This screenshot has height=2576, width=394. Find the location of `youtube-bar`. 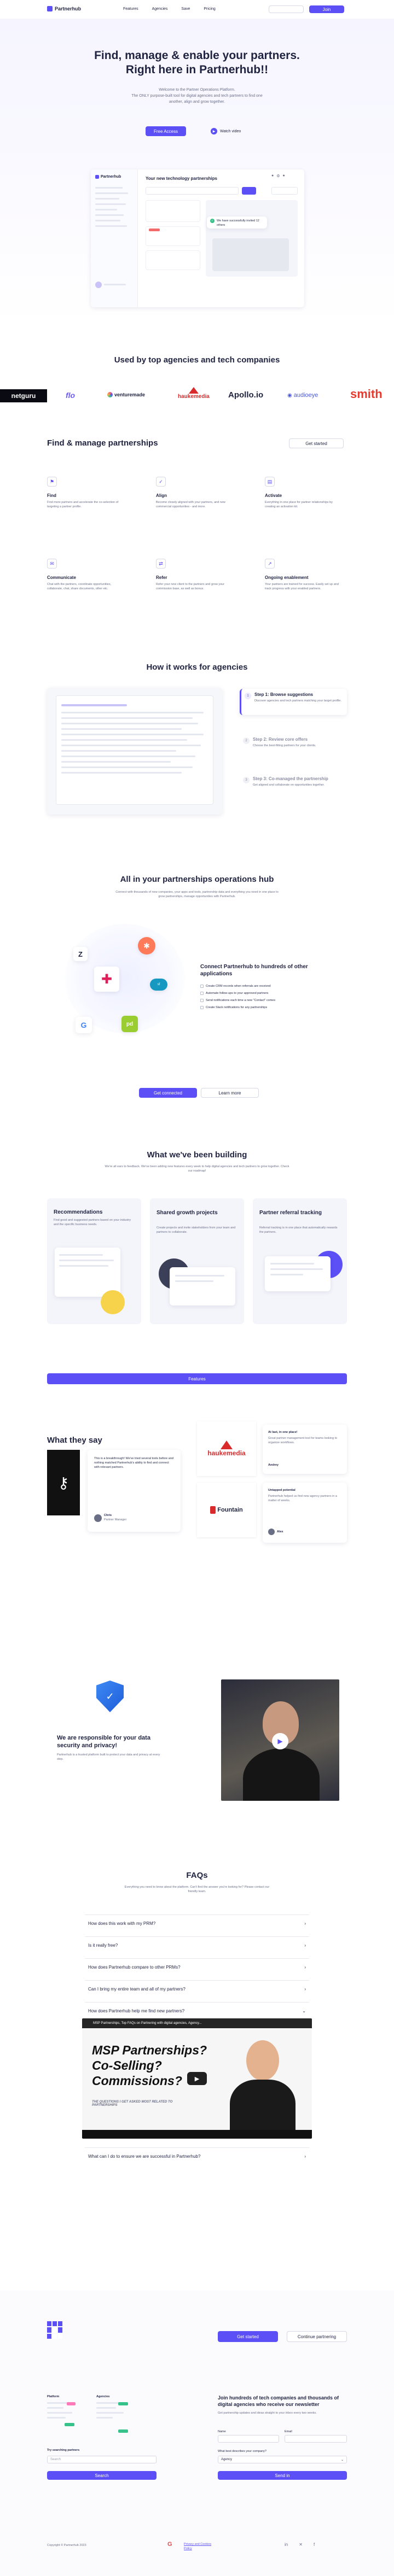

youtube-bar is located at coordinates (197, 2135).